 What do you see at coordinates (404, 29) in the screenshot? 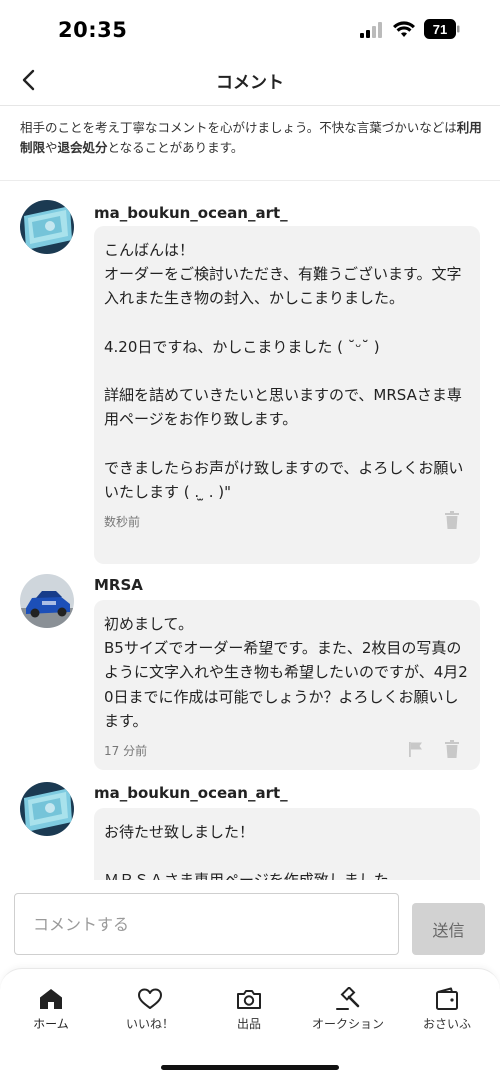
I see `wifi-icon` at bounding box center [404, 29].